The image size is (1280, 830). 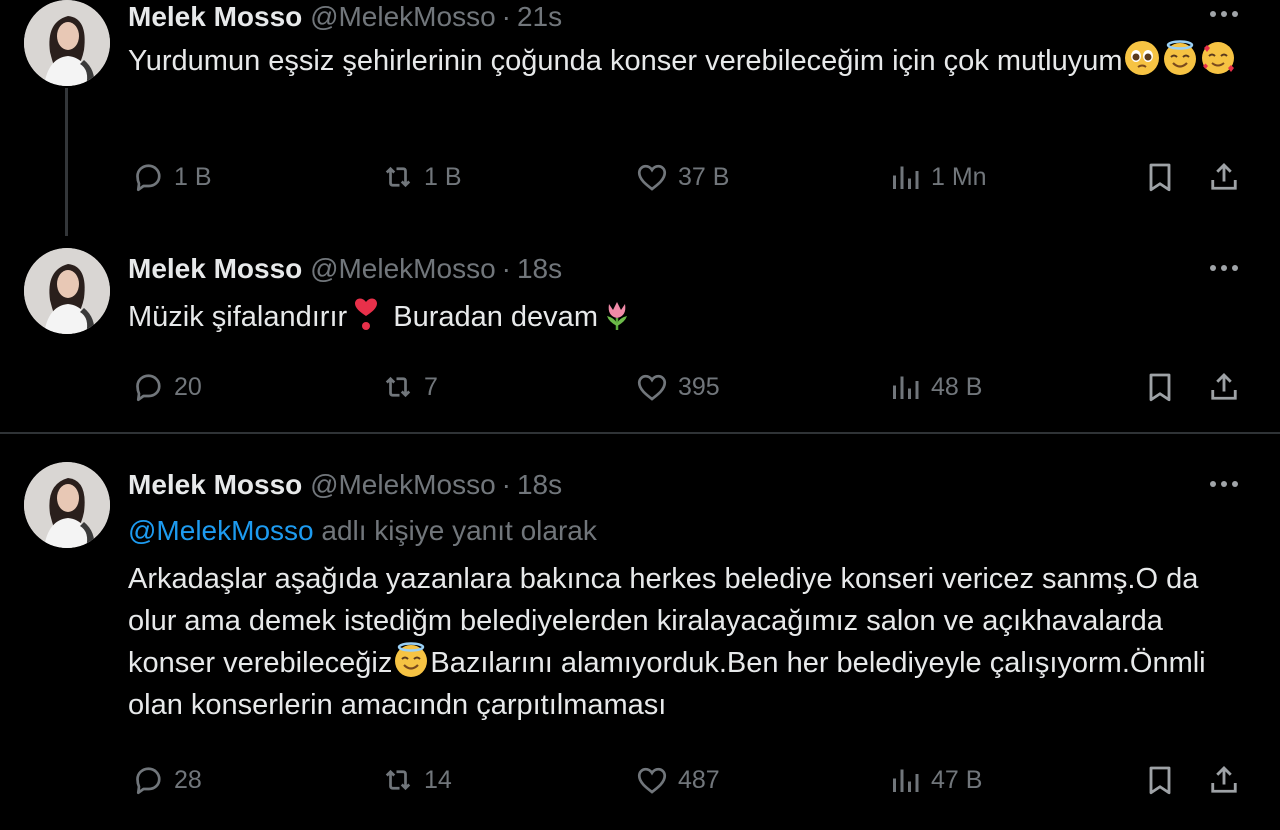 I want to click on tweet-actions: 20 7 395 48 B, so click(x=640, y=387).